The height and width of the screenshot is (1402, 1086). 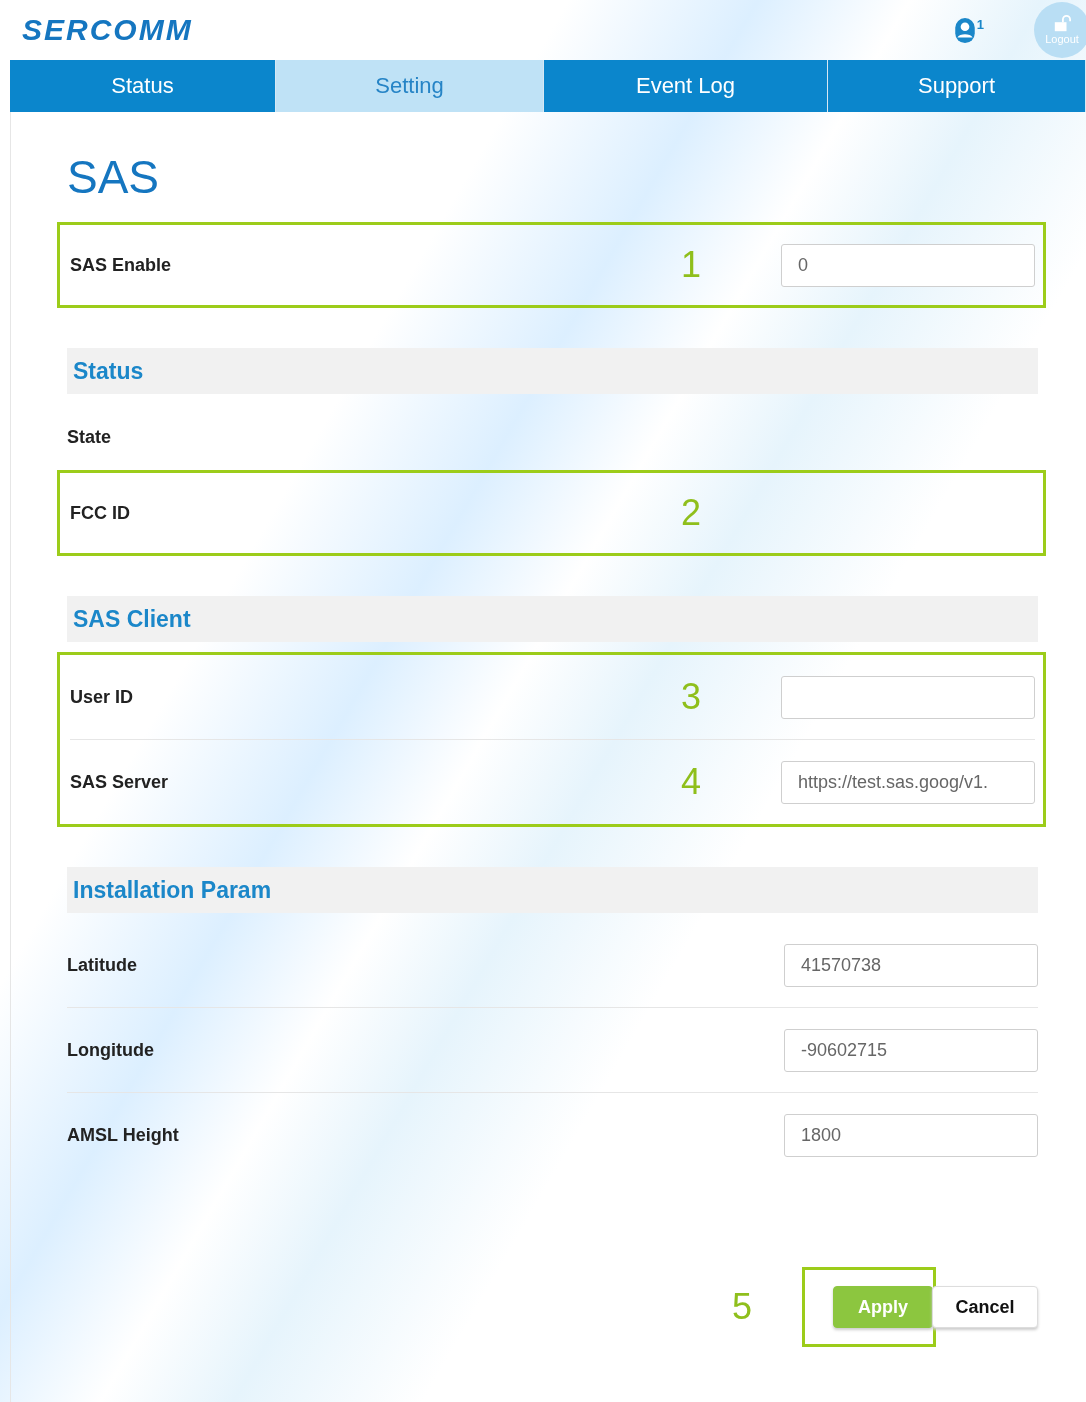 What do you see at coordinates (100, 513) in the screenshot?
I see `field-label: FCC ID` at bounding box center [100, 513].